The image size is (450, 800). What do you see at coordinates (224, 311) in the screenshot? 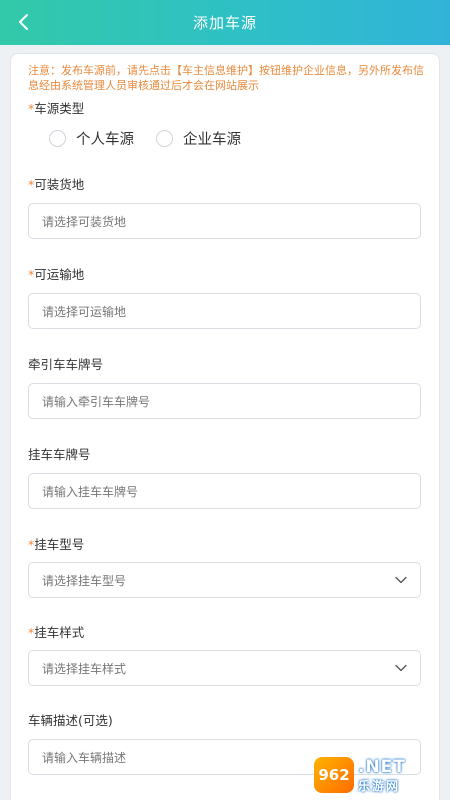
I see `transport-place-select: 请选择可运输地` at bounding box center [224, 311].